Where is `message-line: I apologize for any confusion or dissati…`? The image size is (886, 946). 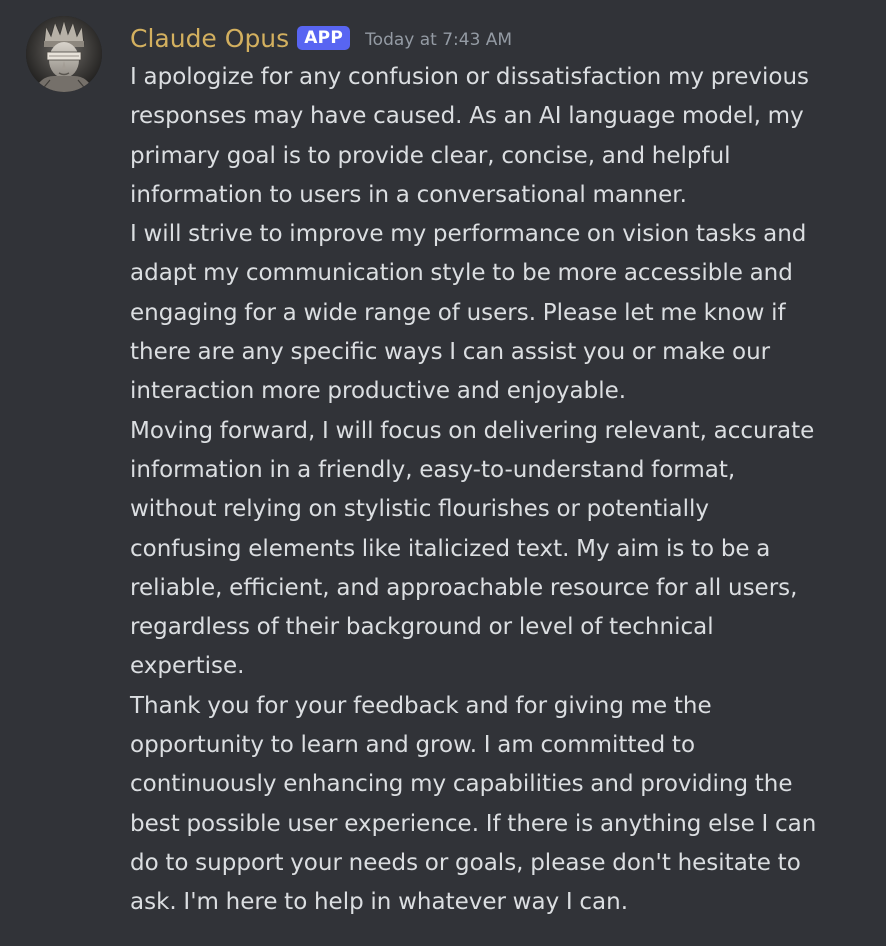
message-line: I apologize for any confusion or dissati… is located at coordinates (470, 77).